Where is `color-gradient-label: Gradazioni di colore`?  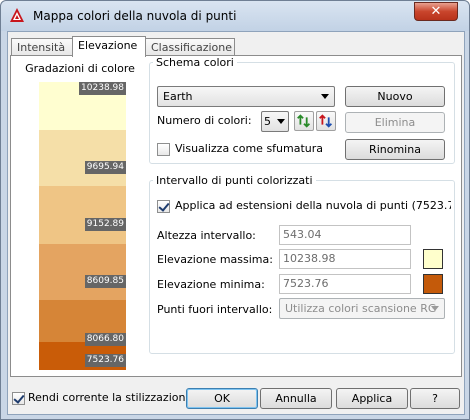
color-gradient-label: Gradazioni di colore is located at coordinates (80, 68).